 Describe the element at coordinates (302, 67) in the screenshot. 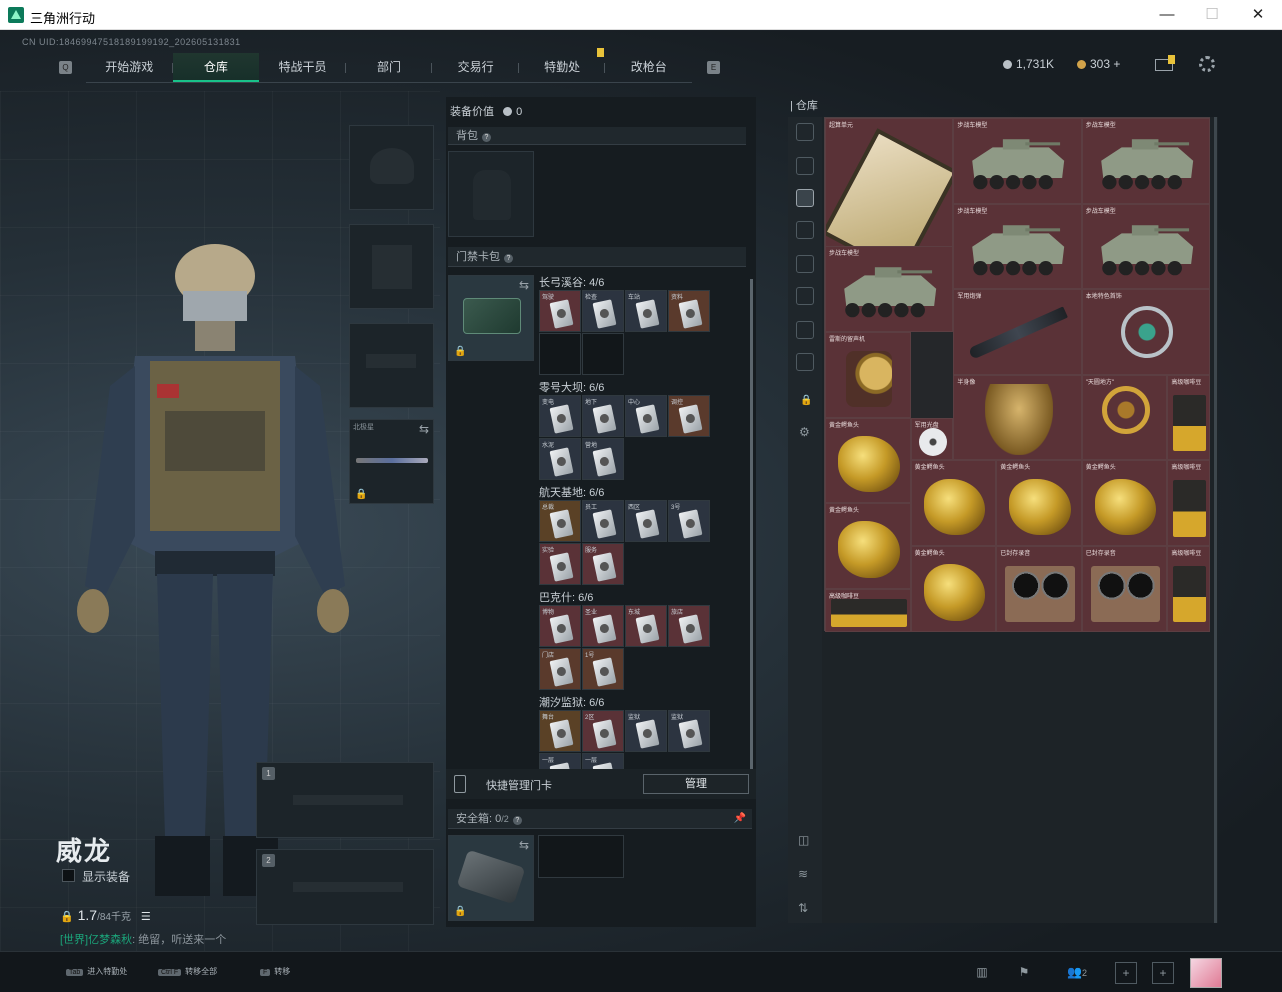

I see `tab-operators: 特战干员` at that location.